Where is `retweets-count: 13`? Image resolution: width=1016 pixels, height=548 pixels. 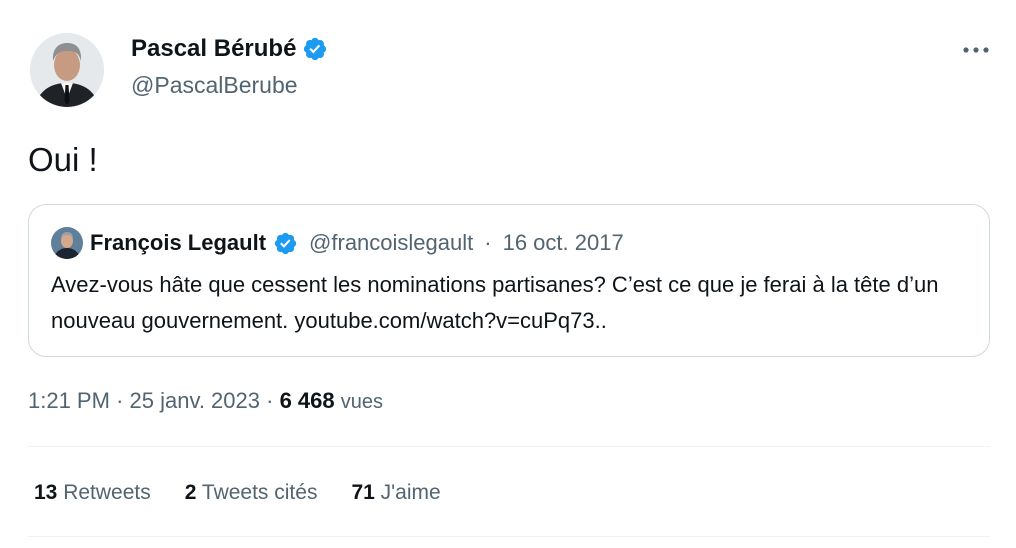
retweets-count: 13 is located at coordinates (46, 492).